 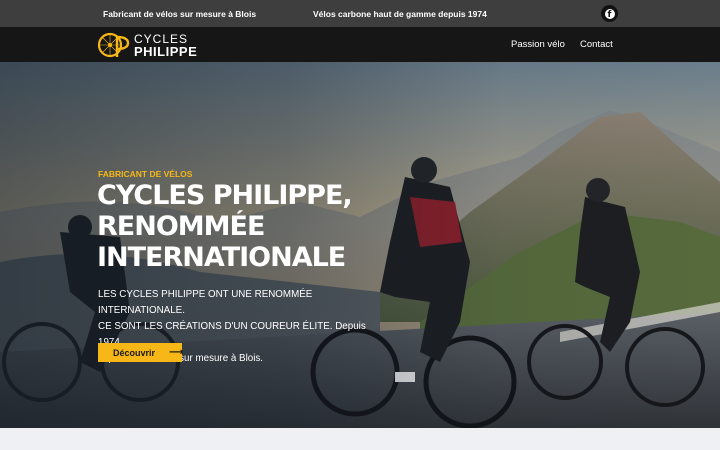 I want to click on hero-title-line: RENOMMÉE, so click(x=181, y=226).